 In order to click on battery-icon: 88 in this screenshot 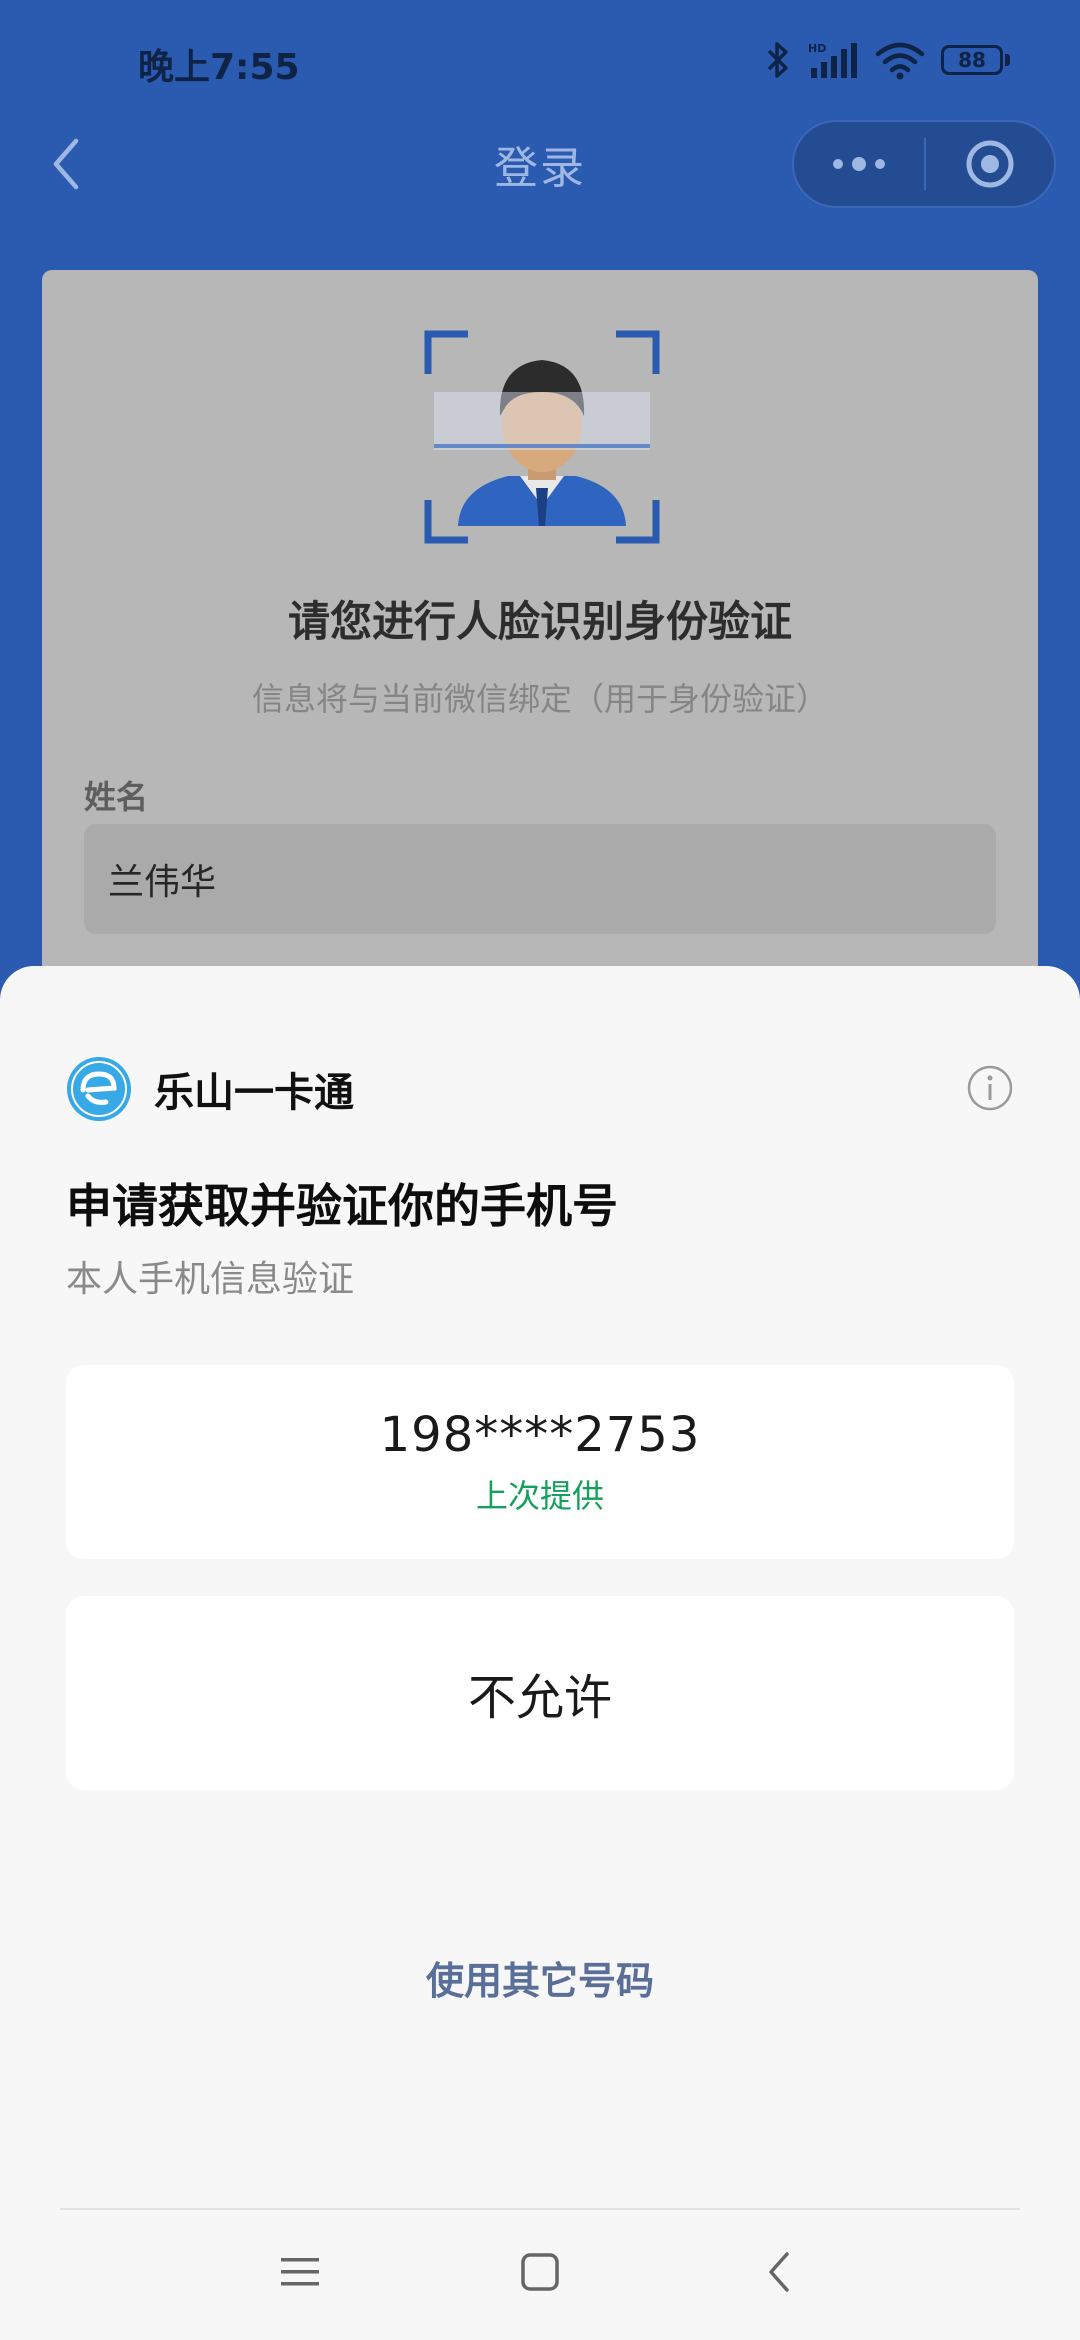, I will do `click(975, 60)`.